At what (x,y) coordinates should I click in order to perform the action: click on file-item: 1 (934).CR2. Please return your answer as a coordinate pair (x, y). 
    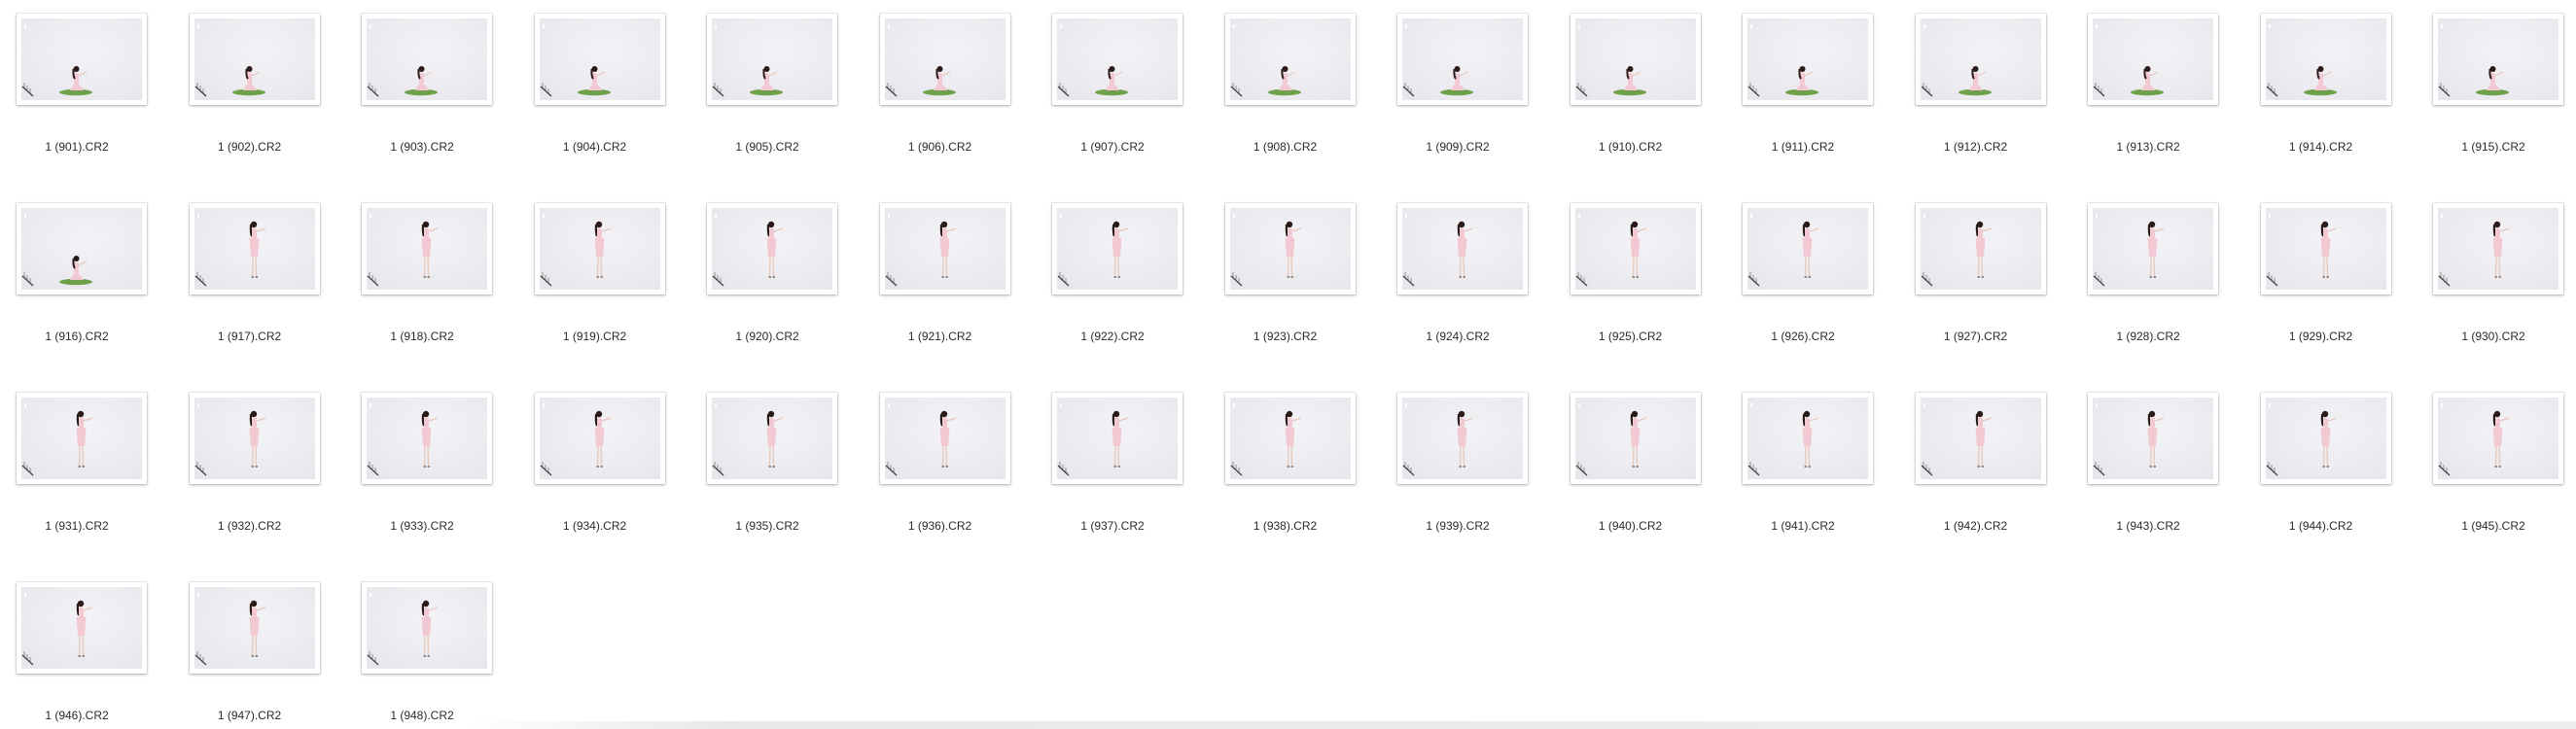
    Looking at the image, I should click on (595, 474).